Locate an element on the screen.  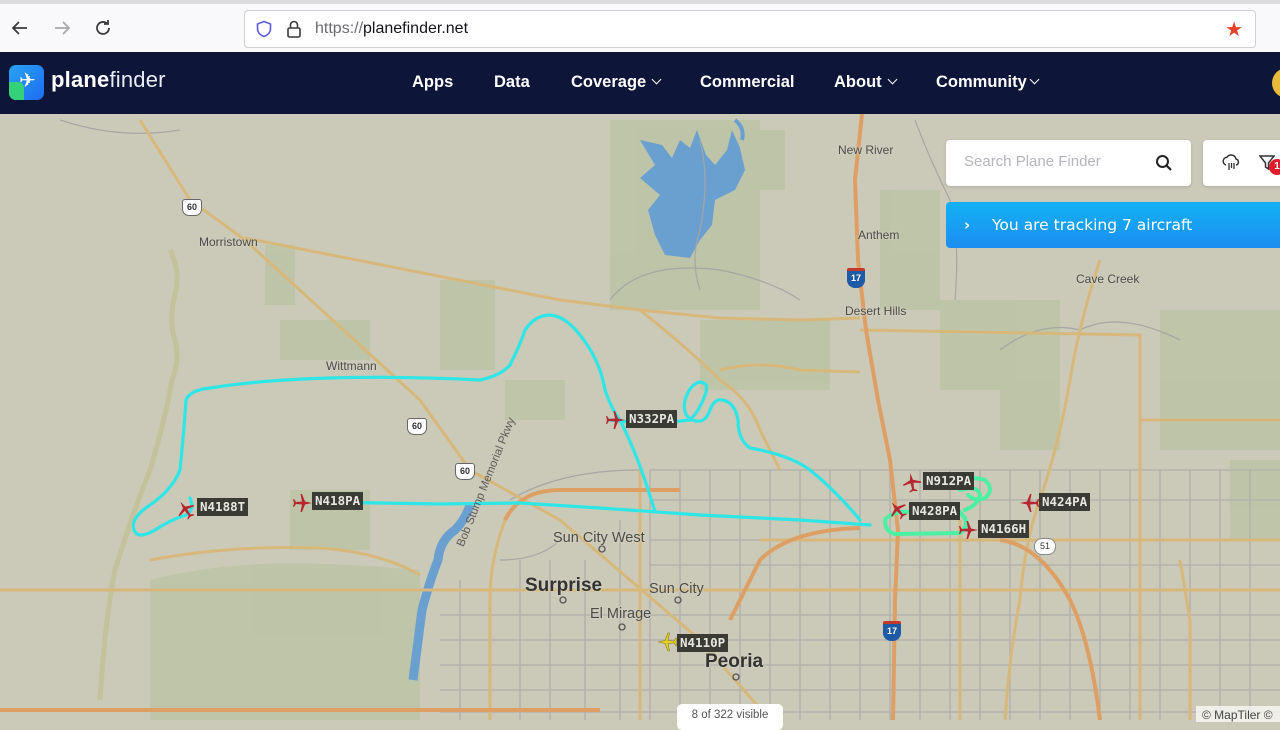
place-label: Peoria is located at coordinates (734, 661).